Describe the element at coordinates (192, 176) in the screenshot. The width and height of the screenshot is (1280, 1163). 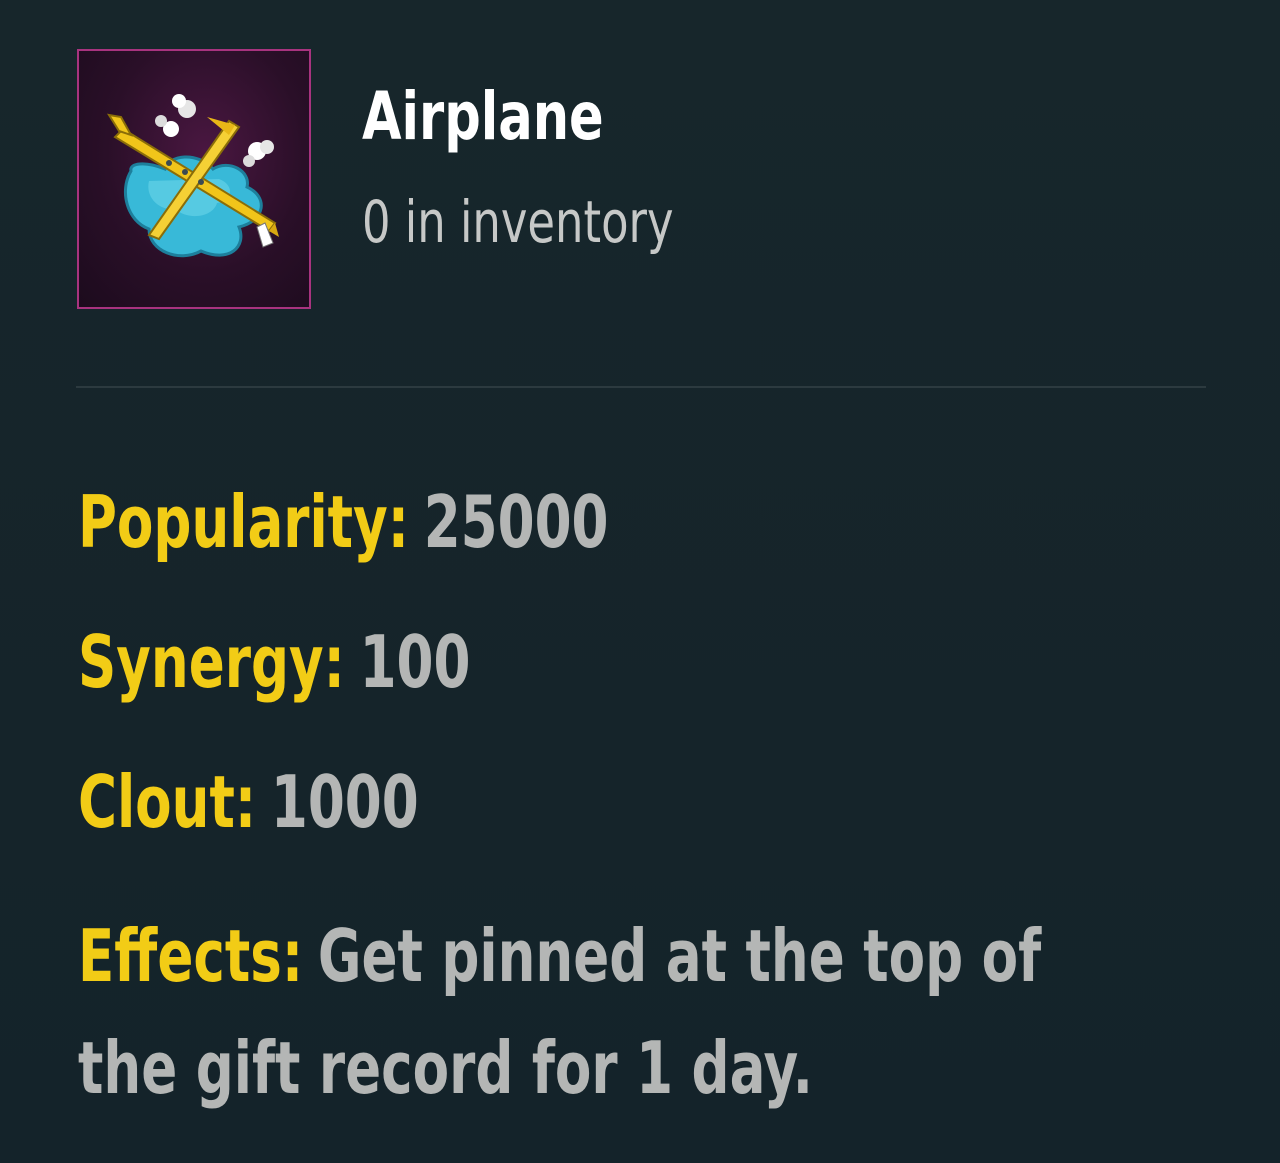
I see `airplane-illustration` at that location.